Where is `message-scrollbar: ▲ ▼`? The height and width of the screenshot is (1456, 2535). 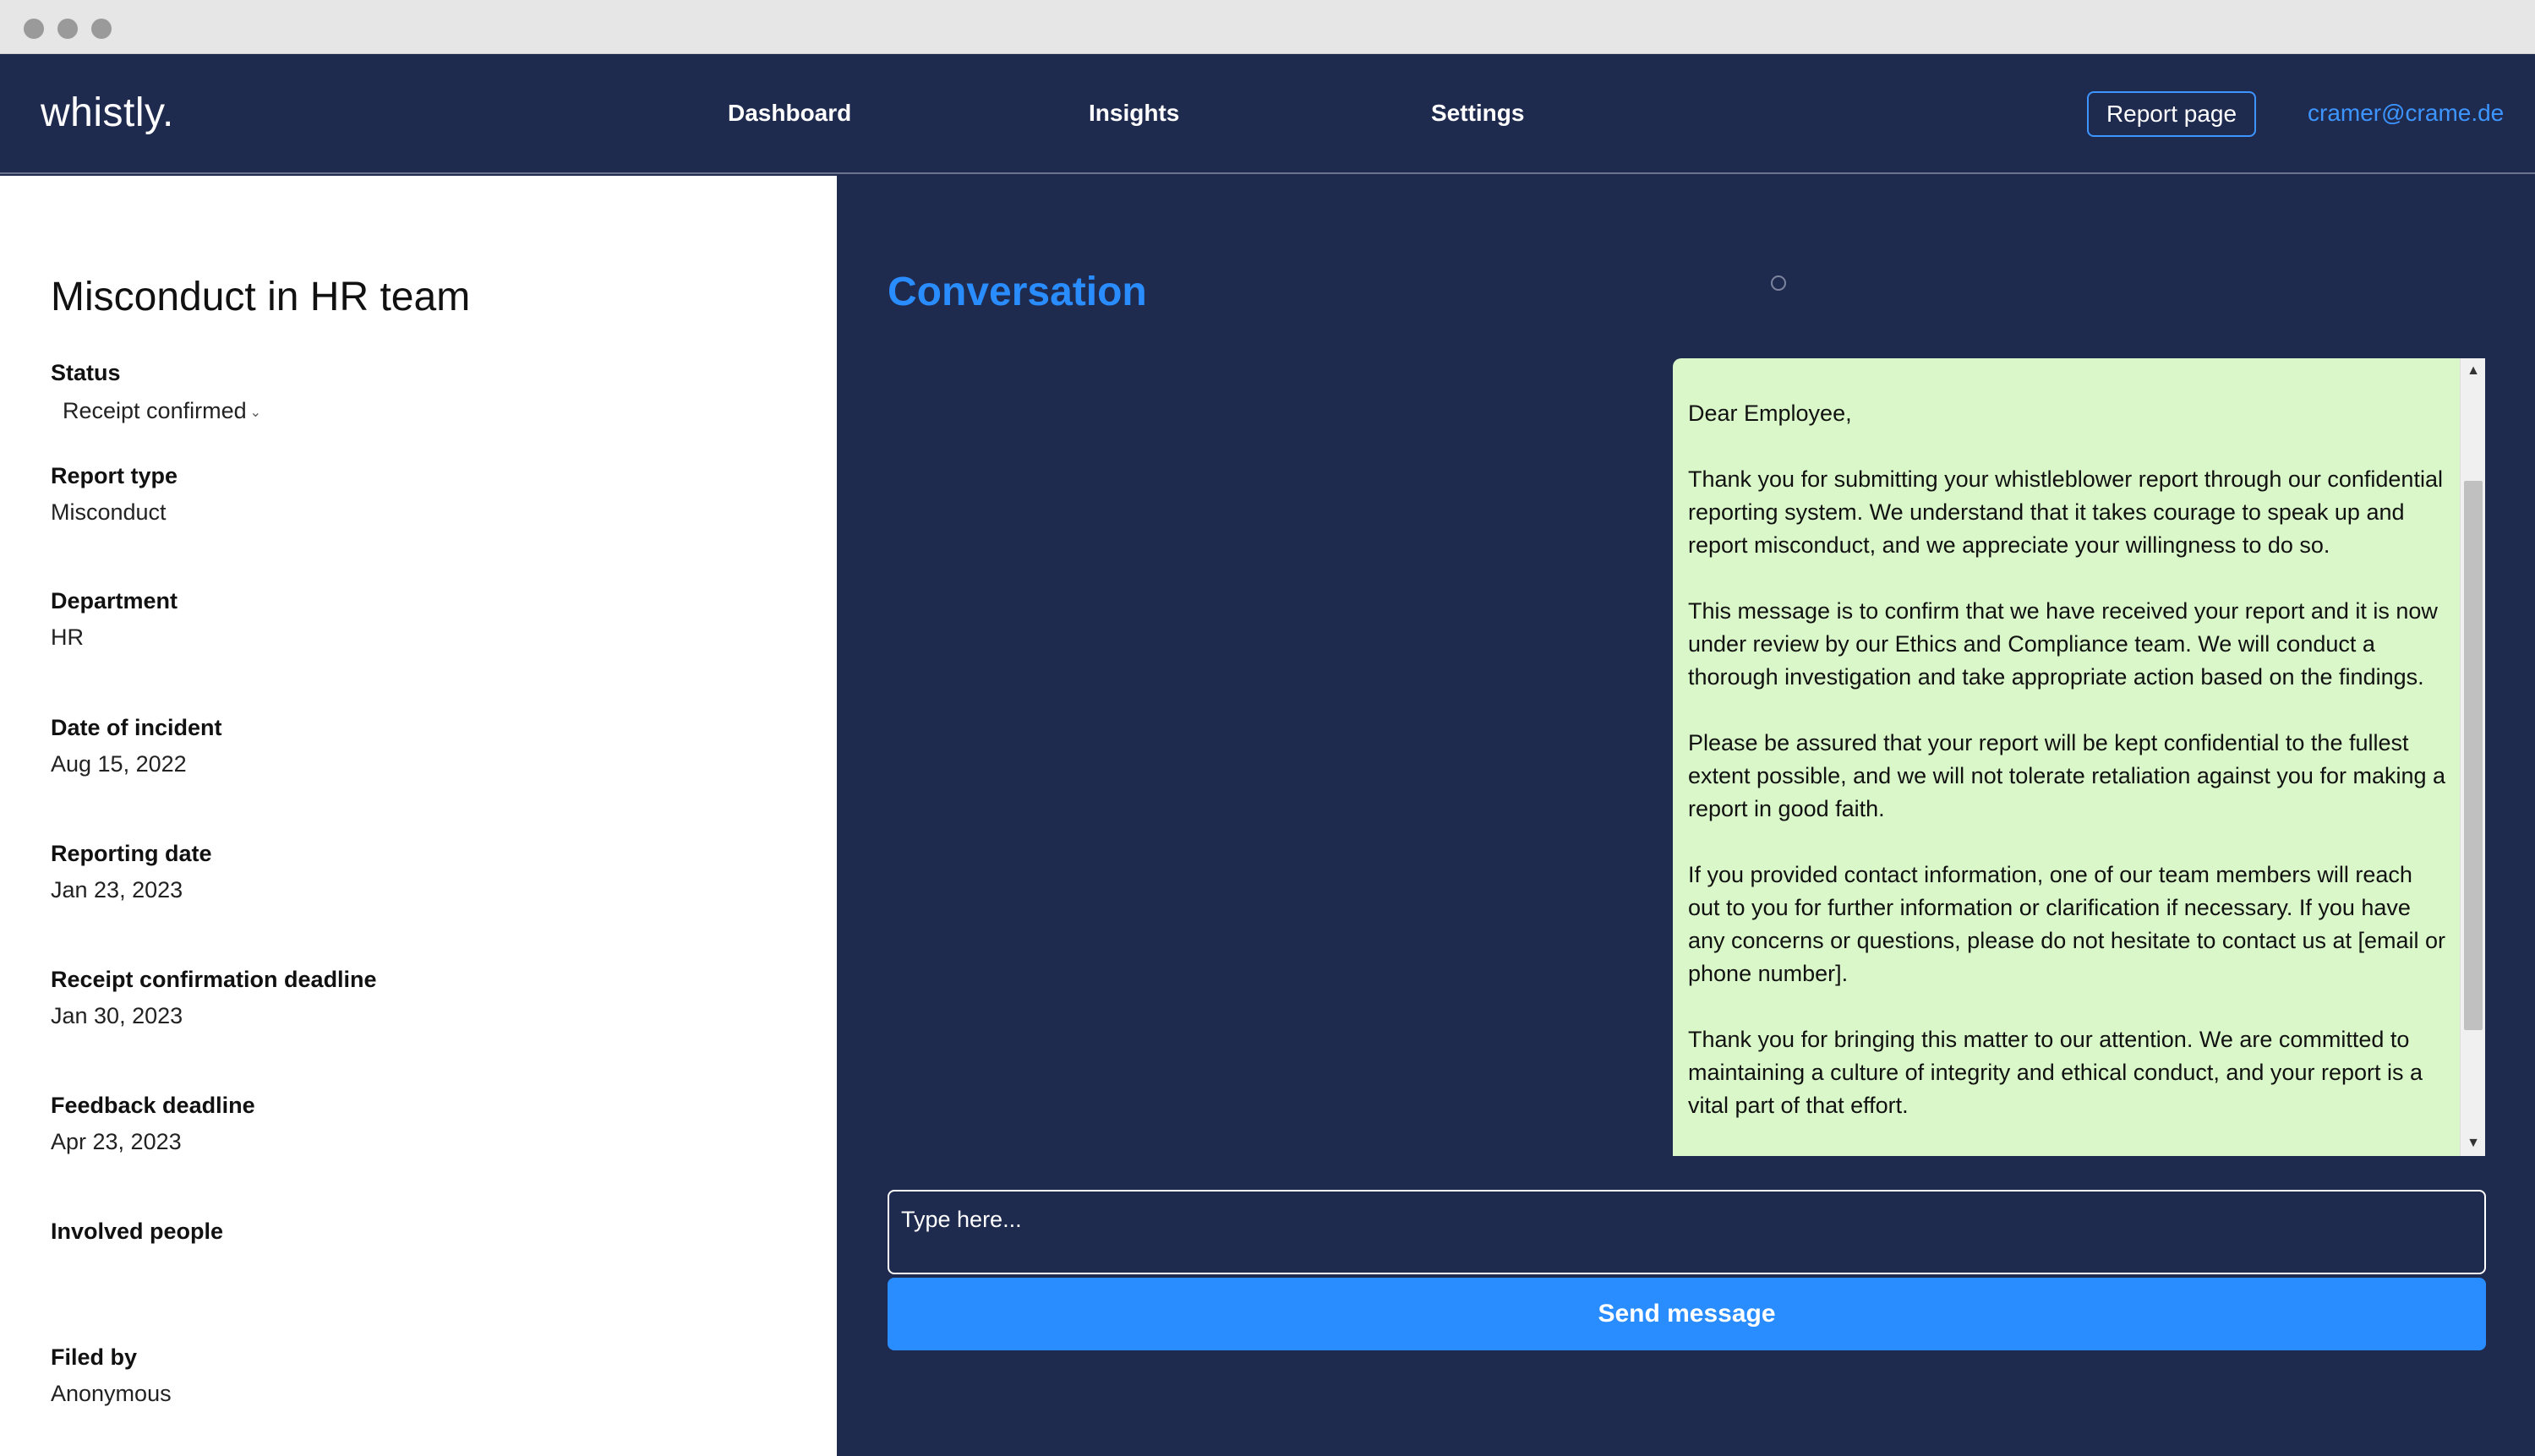 message-scrollbar: ▲ ▼ is located at coordinates (2472, 757).